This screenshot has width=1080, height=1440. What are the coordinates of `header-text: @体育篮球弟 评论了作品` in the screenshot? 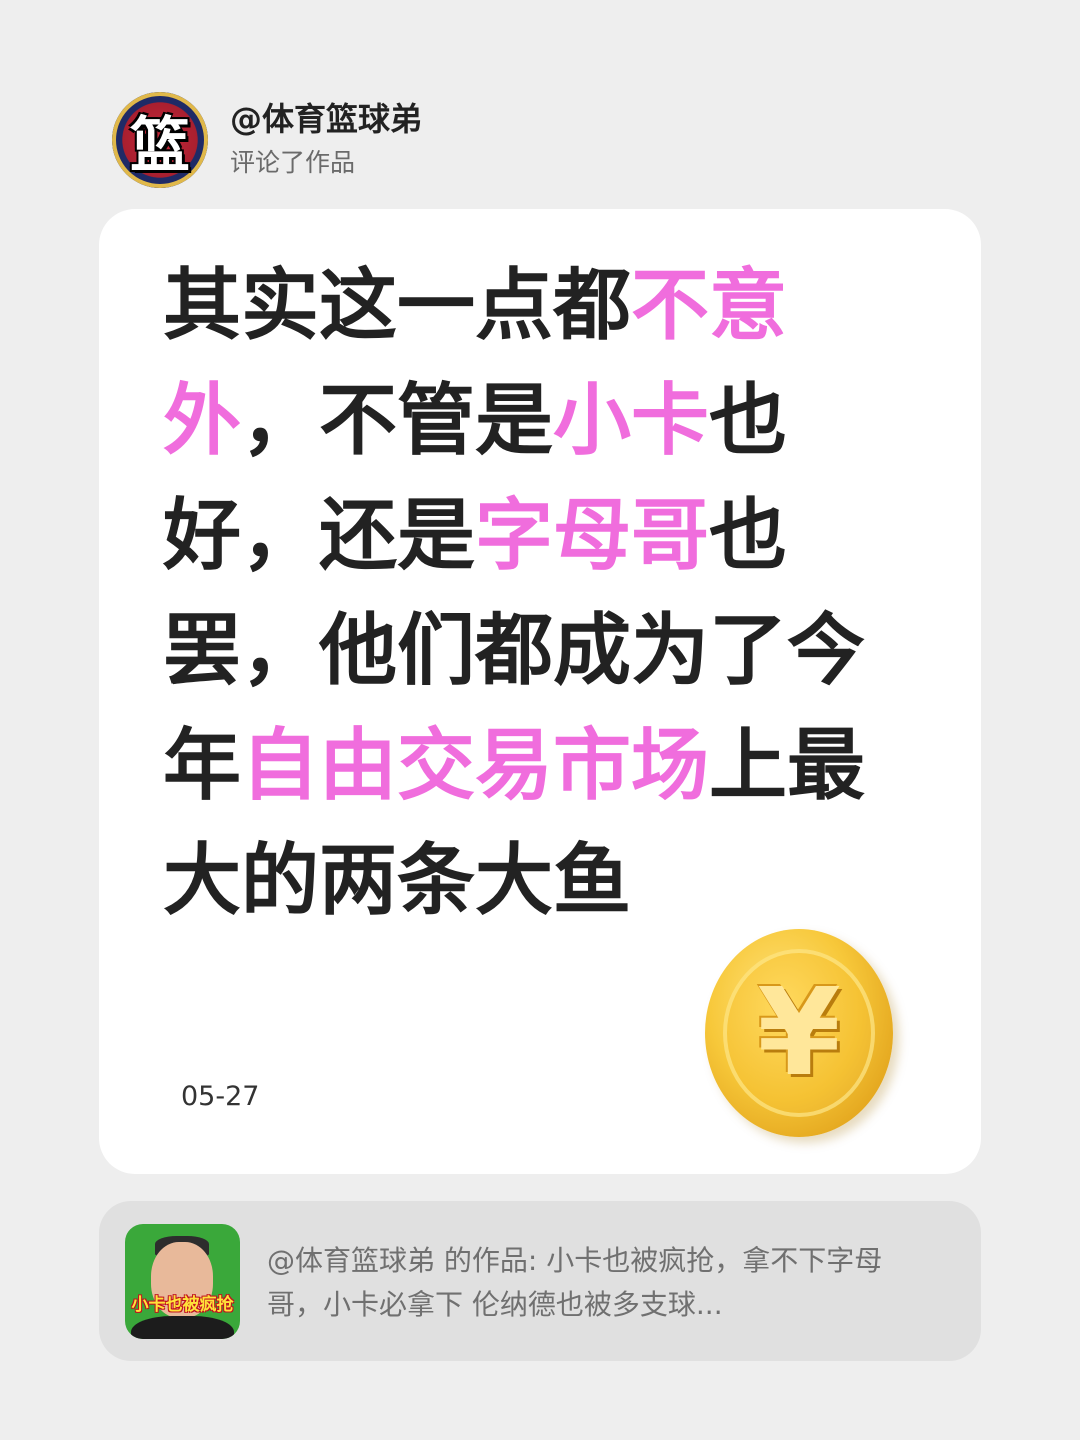 It's located at (326, 140).